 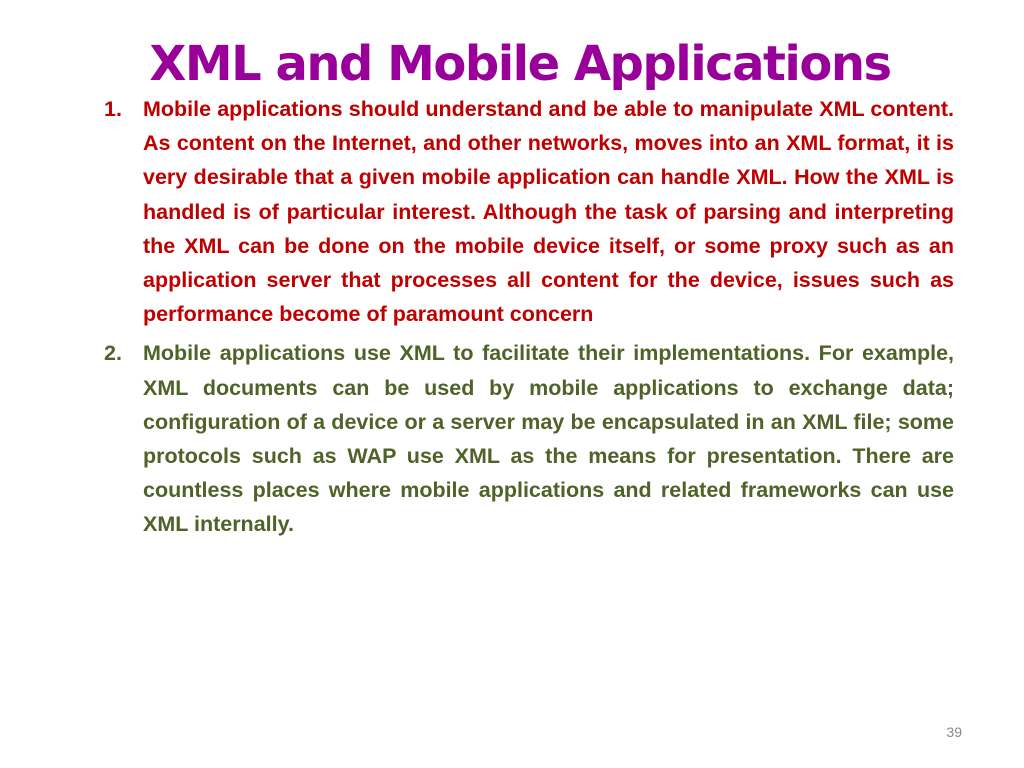 What do you see at coordinates (113, 353) in the screenshot?
I see `item-number: 2.` at bounding box center [113, 353].